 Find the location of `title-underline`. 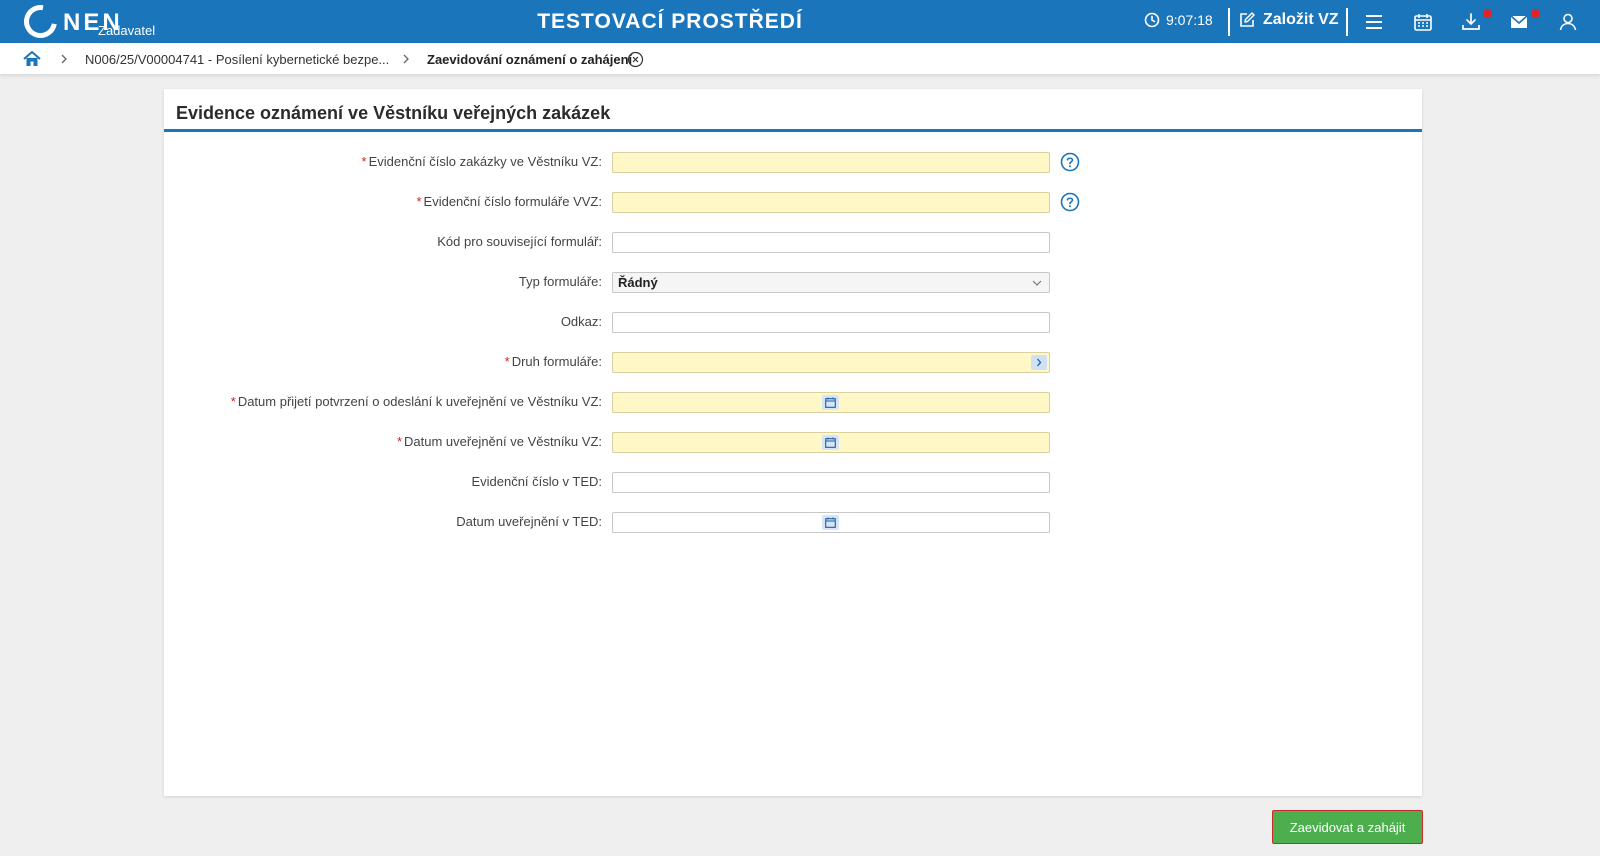

title-underline is located at coordinates (793, 130).